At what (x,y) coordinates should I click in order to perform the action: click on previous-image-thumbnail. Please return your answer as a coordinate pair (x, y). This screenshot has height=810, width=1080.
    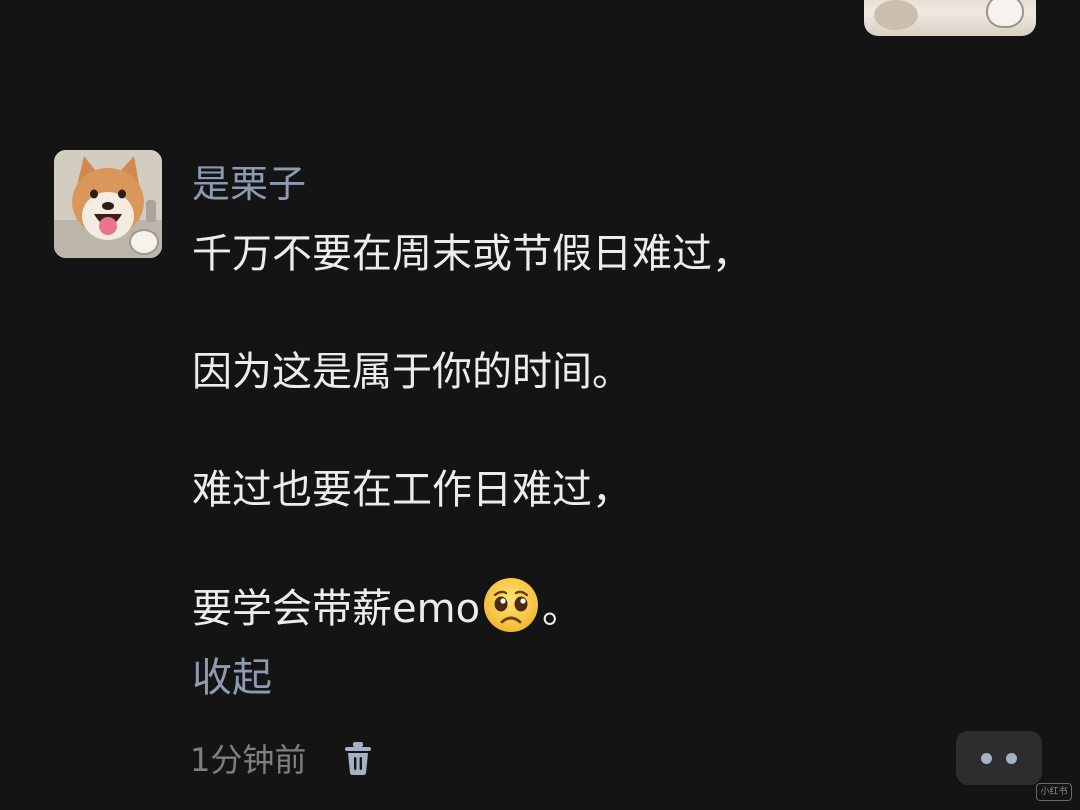
    Looking at the image, I should click on (950, 18).